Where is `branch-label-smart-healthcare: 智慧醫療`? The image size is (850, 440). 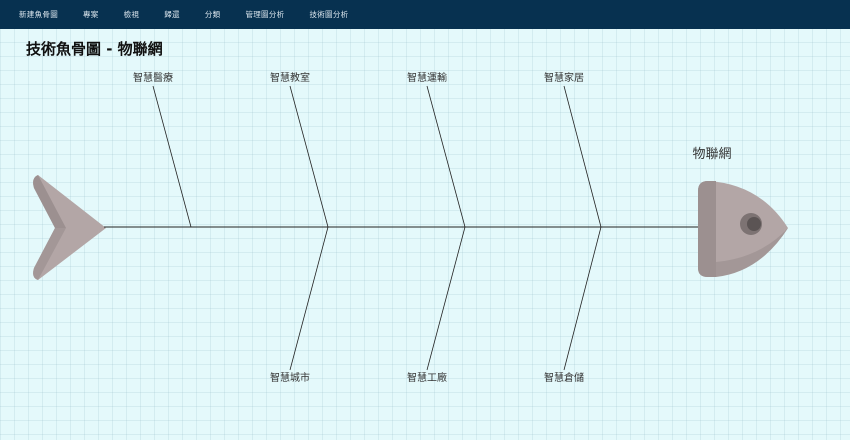 branch-label-smart-healthcare: 智慧醫療 is located at coordinates (153, 77).